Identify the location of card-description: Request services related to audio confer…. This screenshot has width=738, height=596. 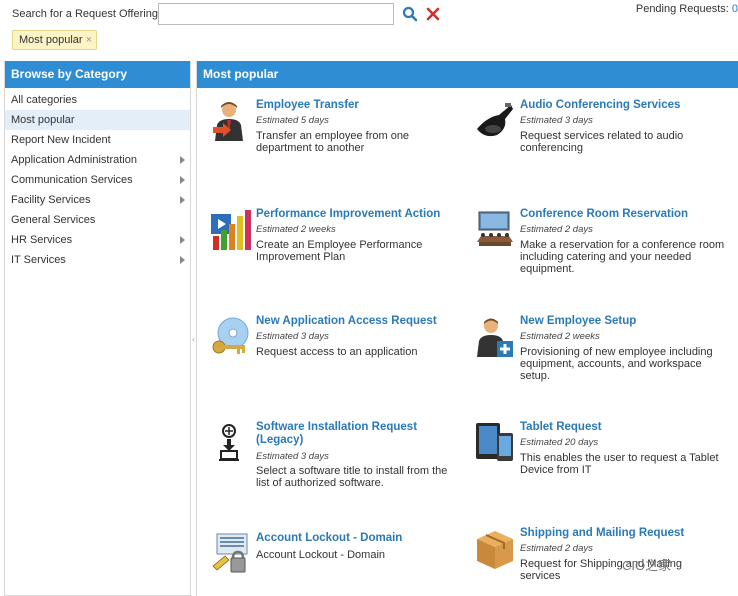
(602, 142).